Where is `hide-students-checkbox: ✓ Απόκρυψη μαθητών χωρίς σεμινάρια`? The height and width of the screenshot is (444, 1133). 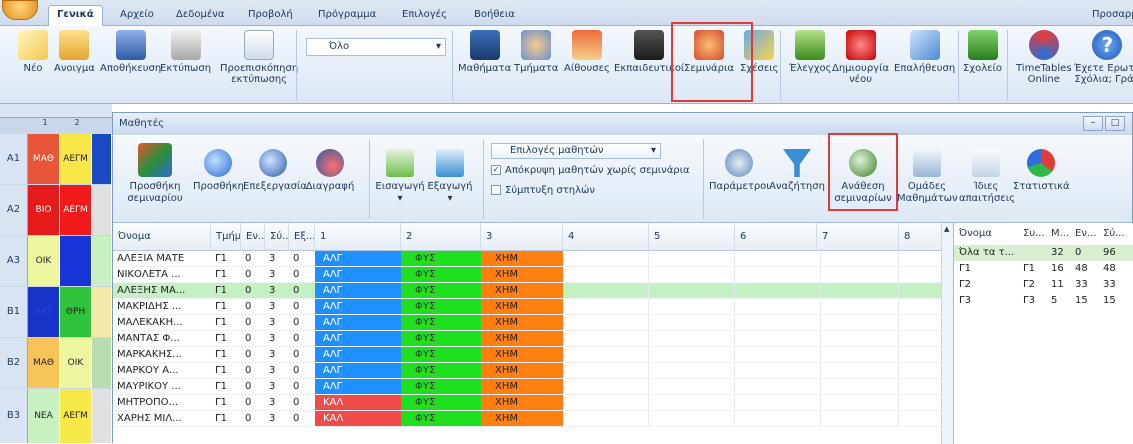
hide-students-checkbox: ✓ Απόκρυψη μαθητών χωρίς σεμινάρια is located at coordinates (590, 170).